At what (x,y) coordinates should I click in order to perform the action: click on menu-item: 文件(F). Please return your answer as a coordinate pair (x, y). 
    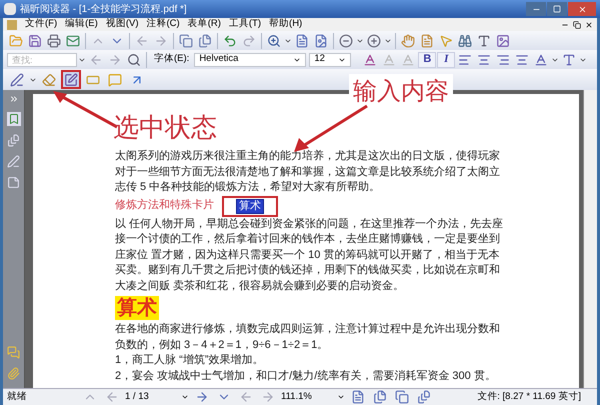
    Looking at the image, I should click on (41, 24).